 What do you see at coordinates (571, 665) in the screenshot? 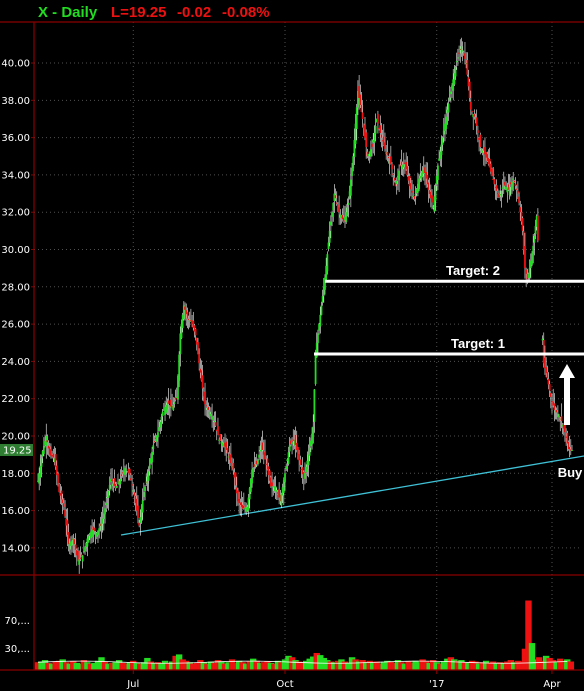
I see `volume-bar` at bounding box center [571, 665].